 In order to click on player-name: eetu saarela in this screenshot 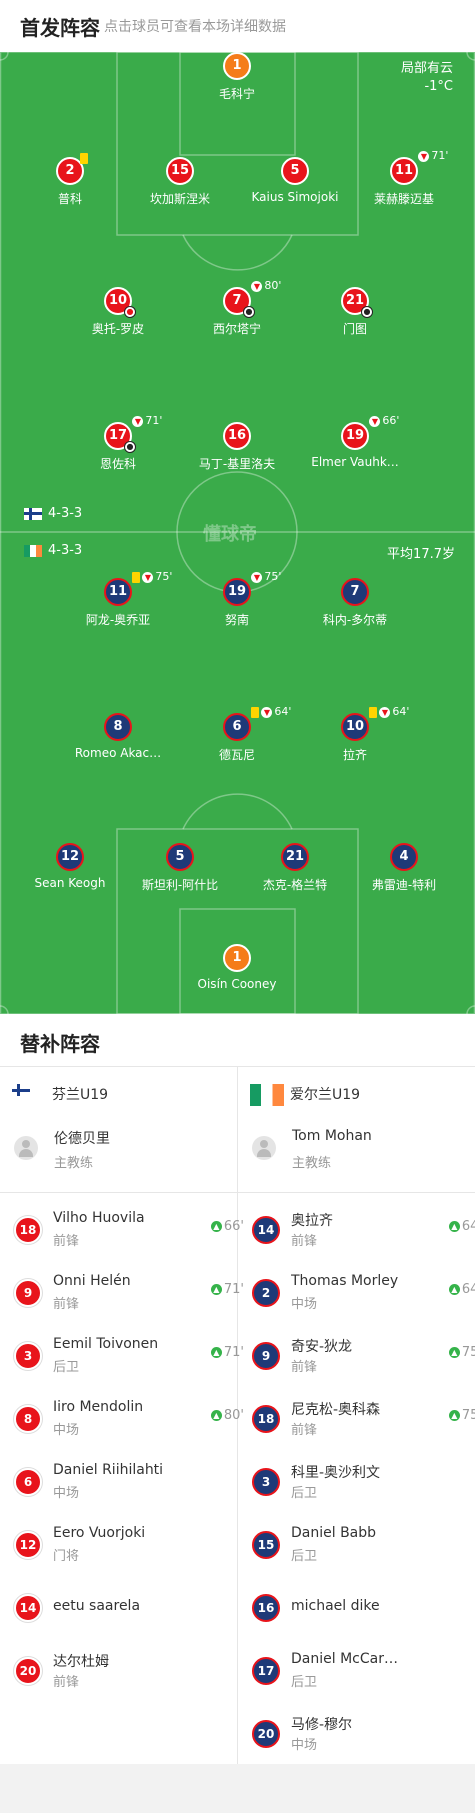, I will do `click(97, 1606)`.